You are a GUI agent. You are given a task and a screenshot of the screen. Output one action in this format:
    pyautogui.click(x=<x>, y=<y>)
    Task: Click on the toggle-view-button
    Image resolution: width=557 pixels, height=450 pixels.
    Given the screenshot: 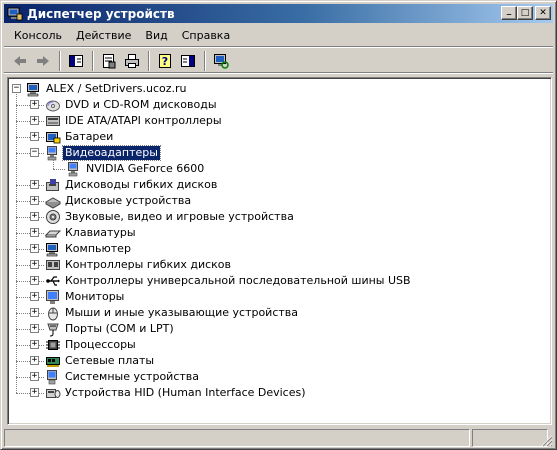 What is the action you would take?
    pyautogui.click(x=188, y=61)
    